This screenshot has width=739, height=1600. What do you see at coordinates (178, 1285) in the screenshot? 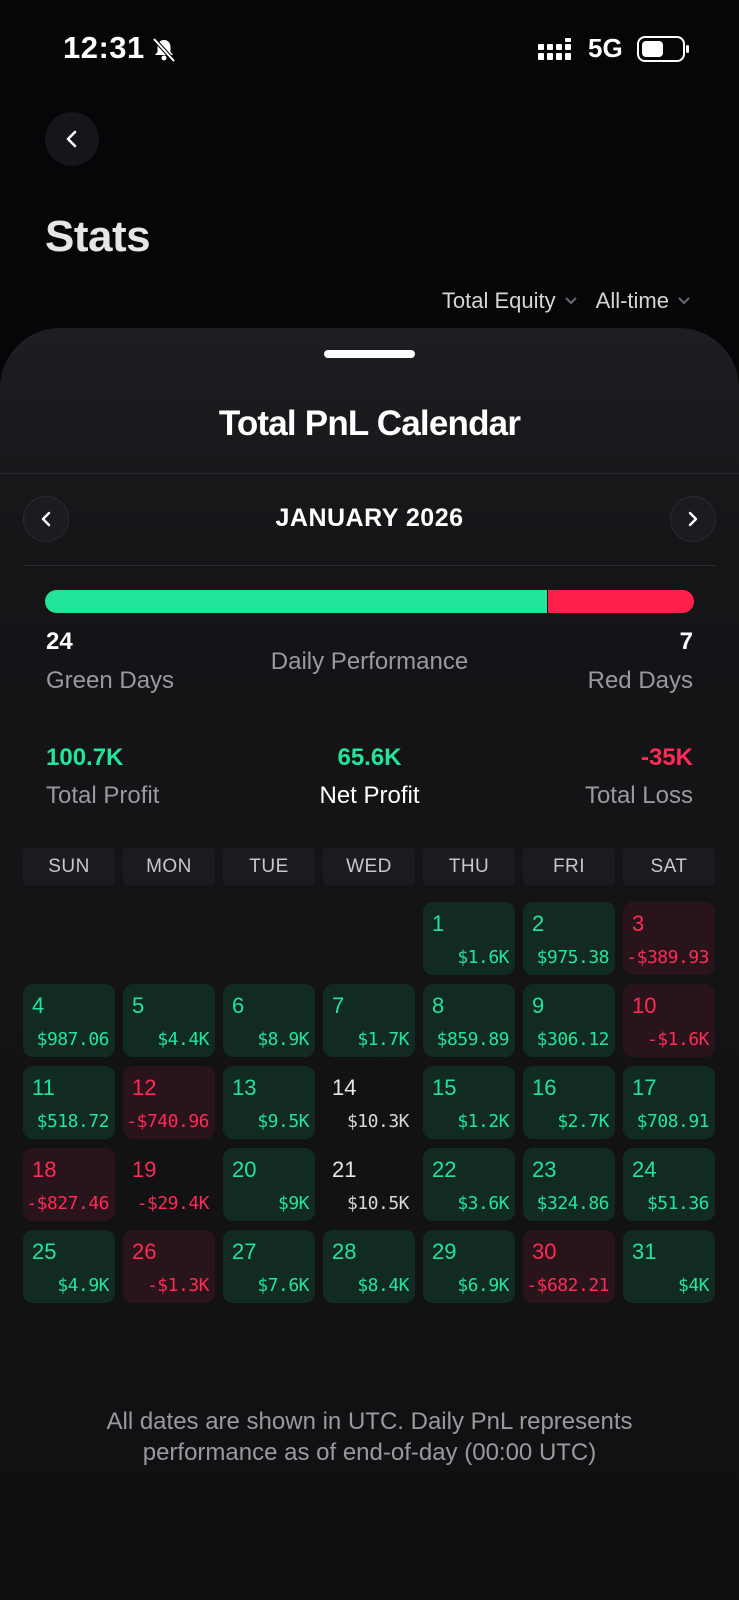
I see `calendar-day-pnl: -$1.3K` at bounding box center [178, 1285].